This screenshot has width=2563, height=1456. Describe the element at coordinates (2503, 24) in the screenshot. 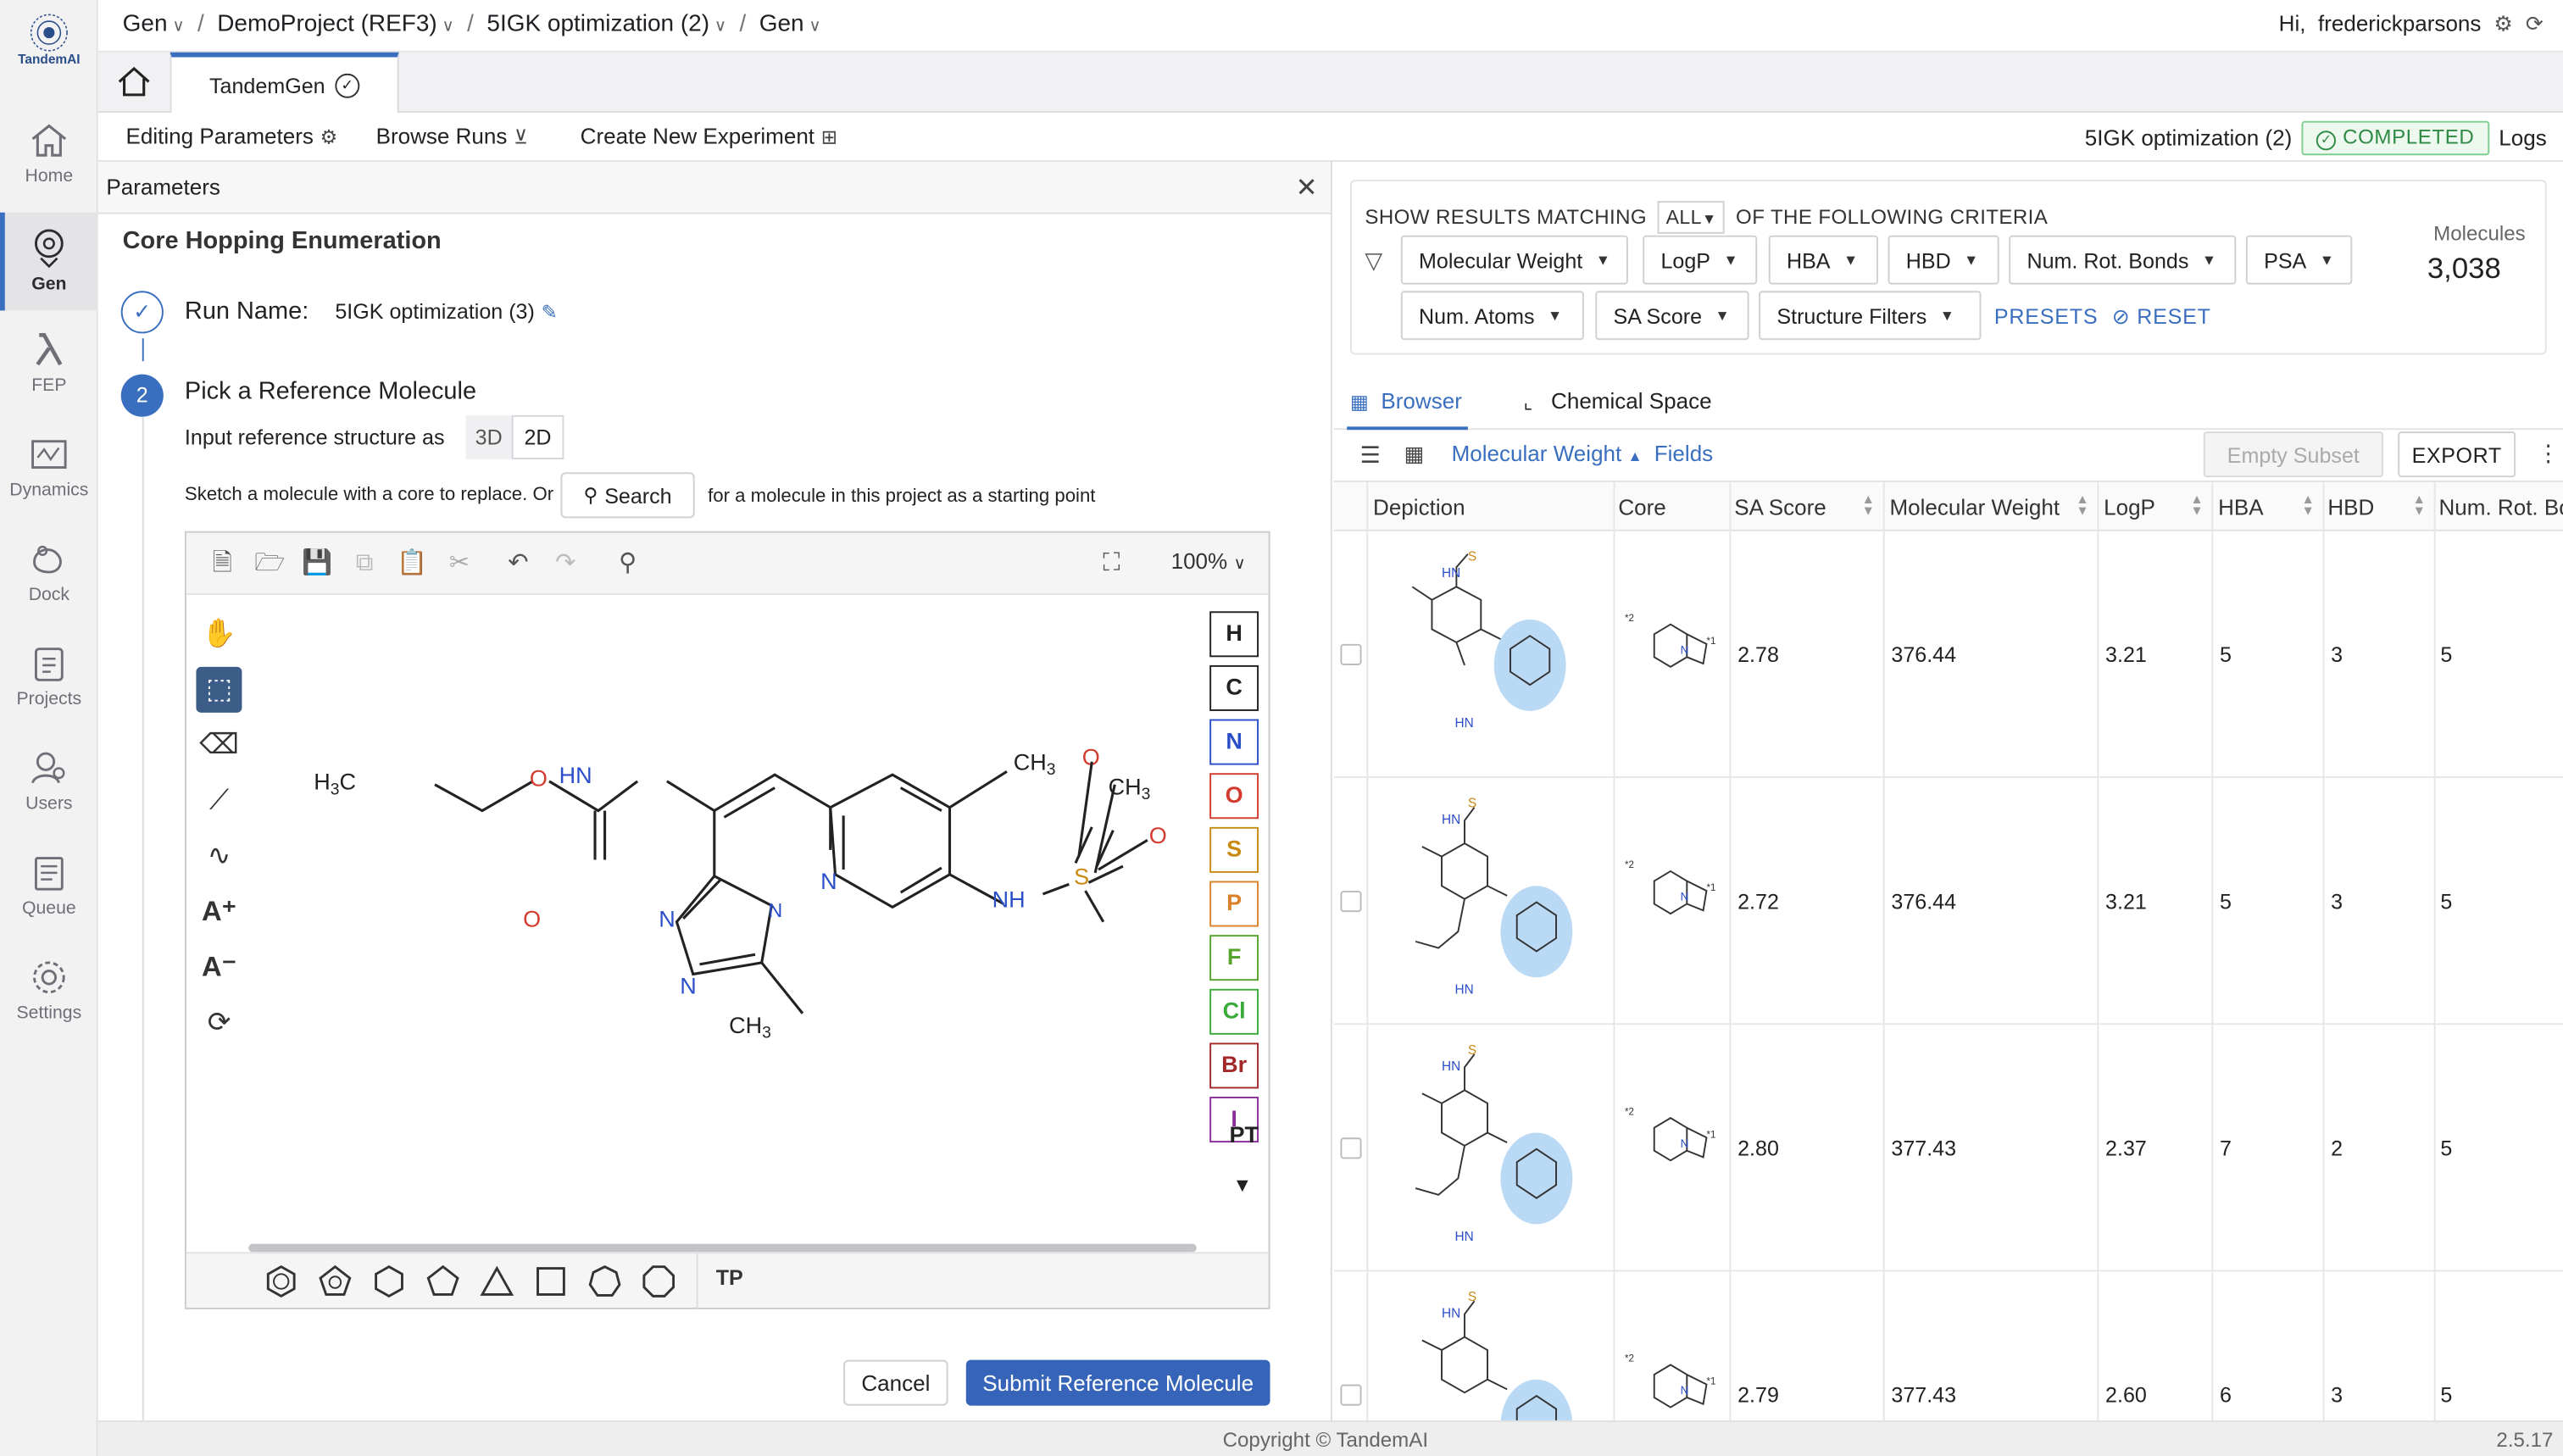

I see `gear-icon: ⚙` at that location.